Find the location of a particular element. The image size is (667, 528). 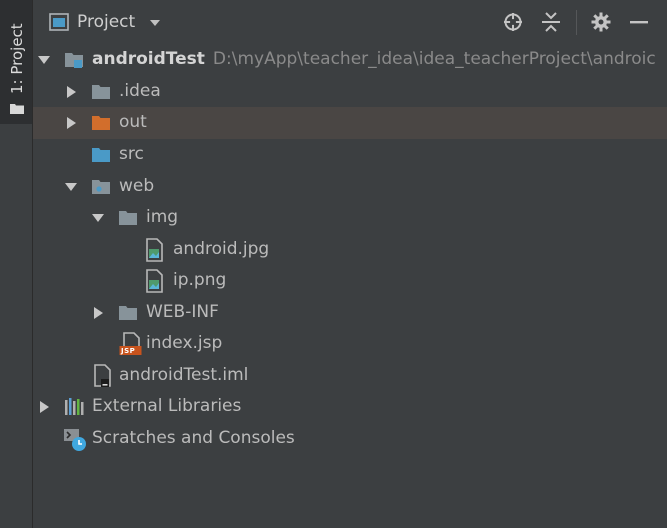

tree-item-label: androidTest.iml is located at coordinates (184, 375).